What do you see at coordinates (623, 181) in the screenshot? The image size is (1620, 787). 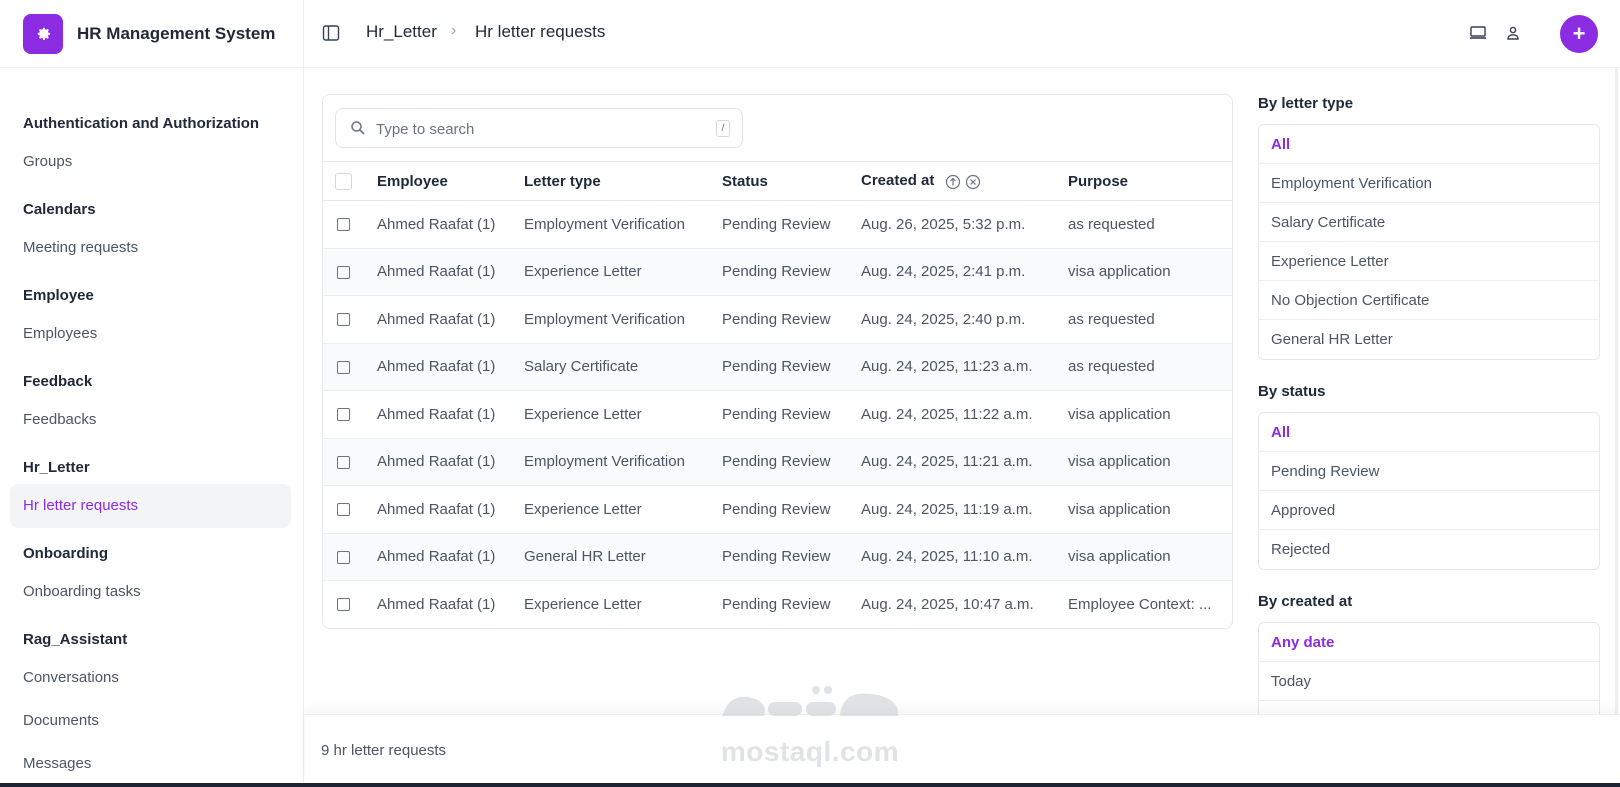 I see `column-letter-type: Letter type` at bounding box center [623, 181].